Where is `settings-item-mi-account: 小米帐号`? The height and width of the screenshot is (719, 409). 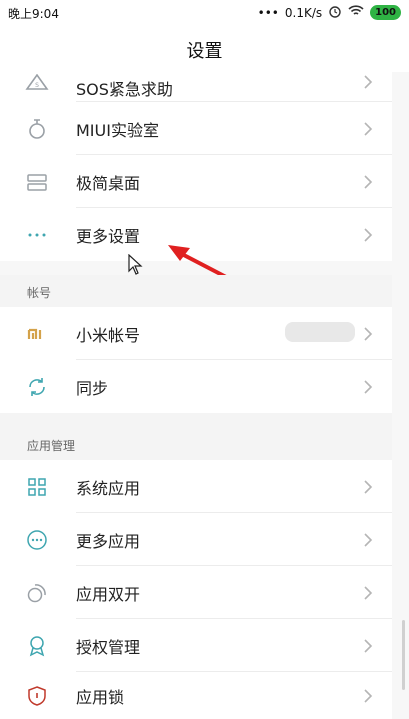 settings-item-mi-account: 小米帐号 is located at coordinates (196, 333).